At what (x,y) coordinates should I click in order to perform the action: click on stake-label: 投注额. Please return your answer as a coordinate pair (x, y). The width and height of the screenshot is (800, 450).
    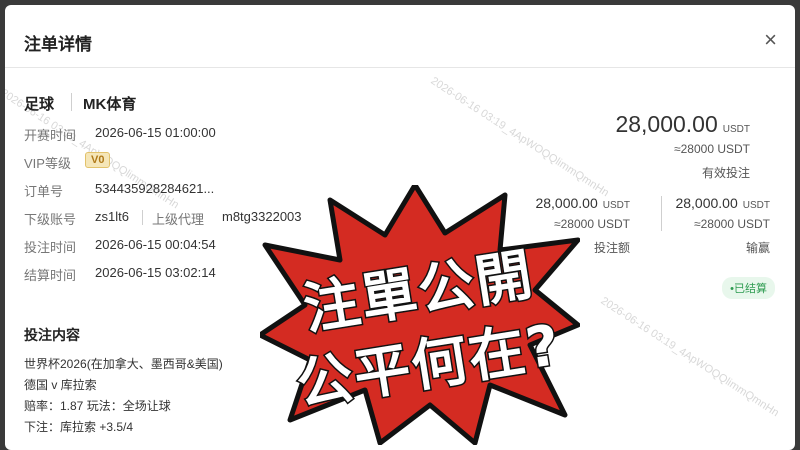
    Looking at the image, I should click on (611, 248).